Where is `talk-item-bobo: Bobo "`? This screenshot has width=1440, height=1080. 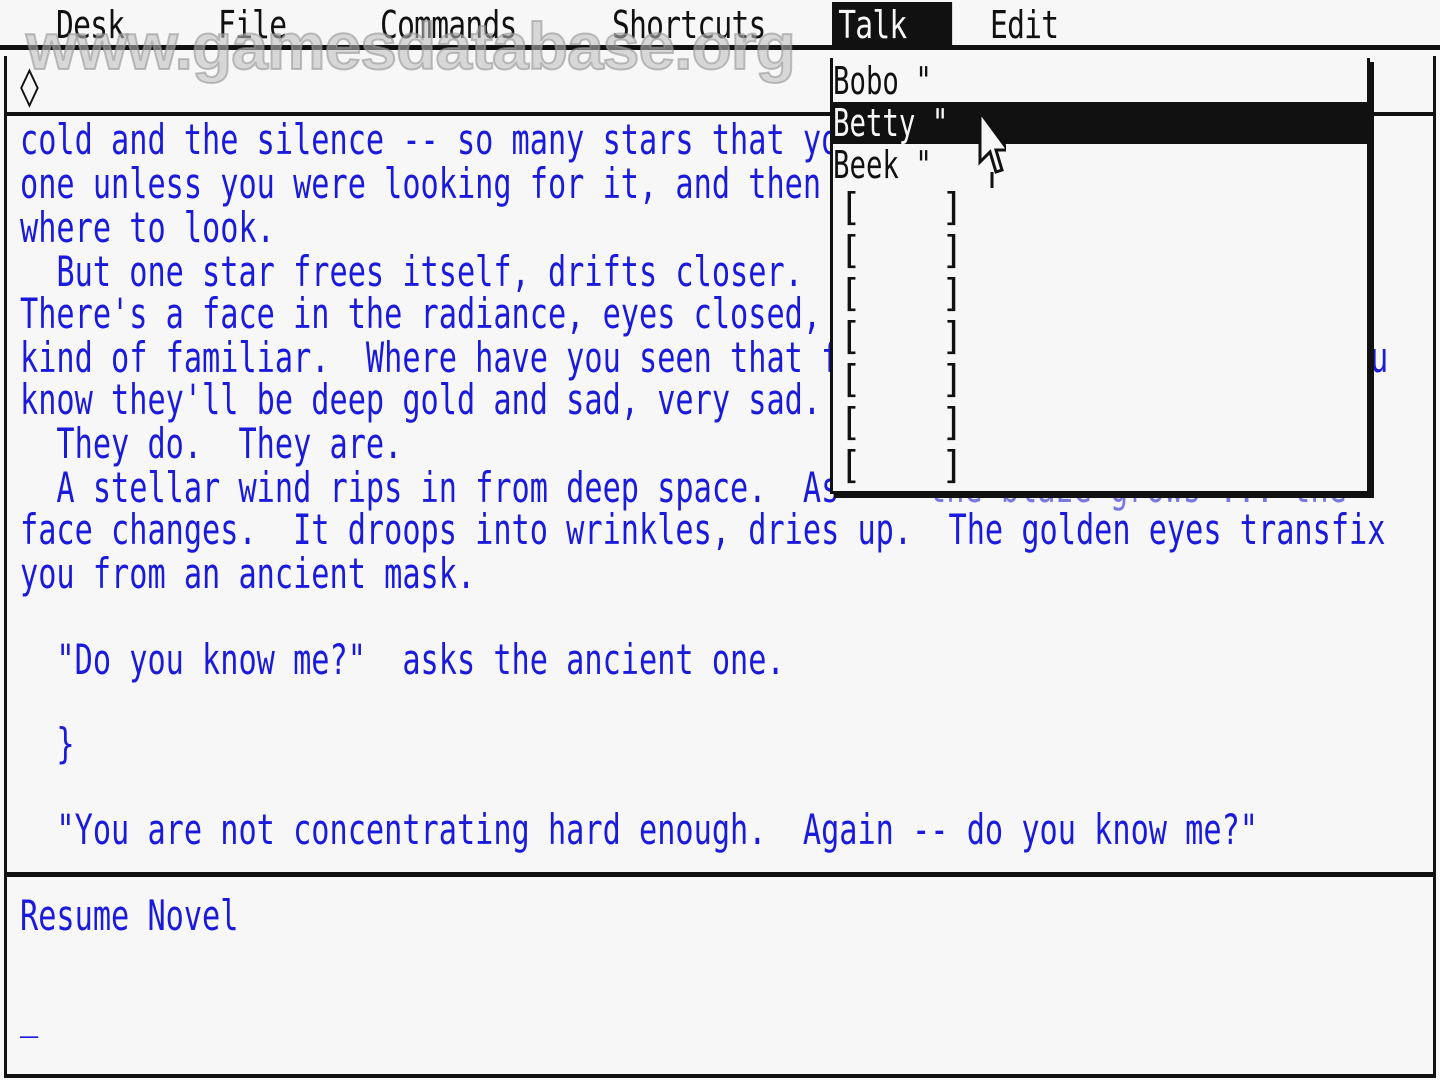 talk-item-bobo: Bobo " is located at coordinates (1100, 81).